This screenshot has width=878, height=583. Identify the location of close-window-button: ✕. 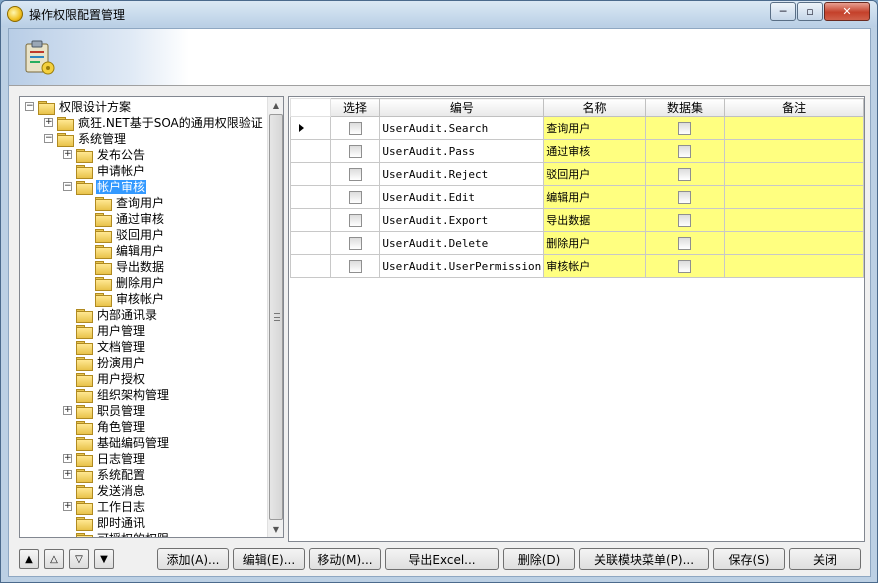
(847, 11).